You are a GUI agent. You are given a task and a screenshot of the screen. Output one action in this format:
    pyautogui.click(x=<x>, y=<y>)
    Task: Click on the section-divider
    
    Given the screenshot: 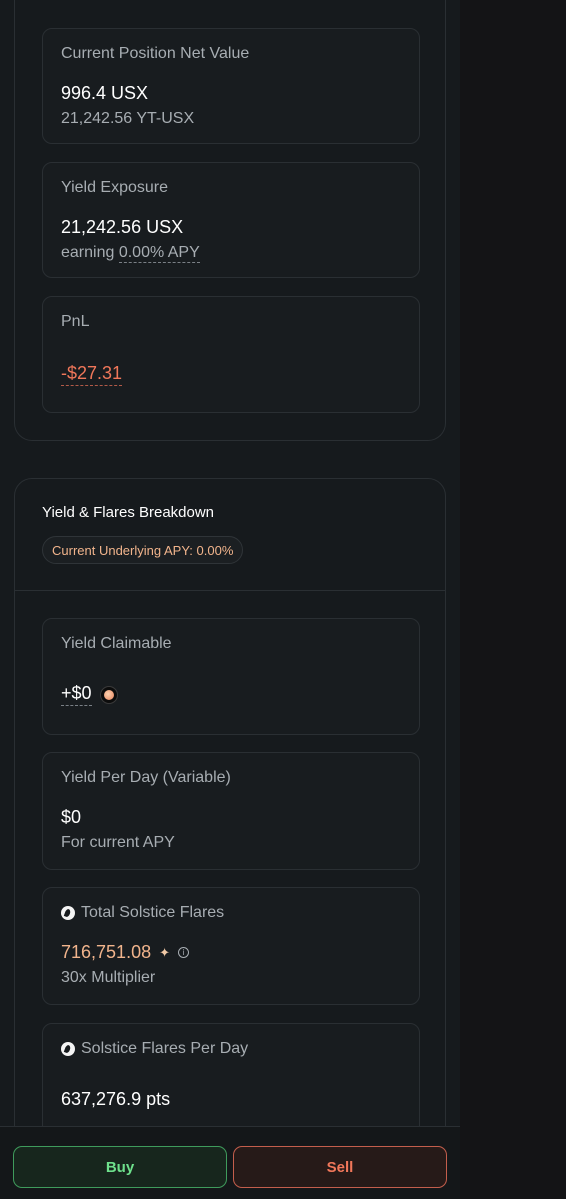 What is the action you would take?
    pyautogui.click(x=230, y=590)
    